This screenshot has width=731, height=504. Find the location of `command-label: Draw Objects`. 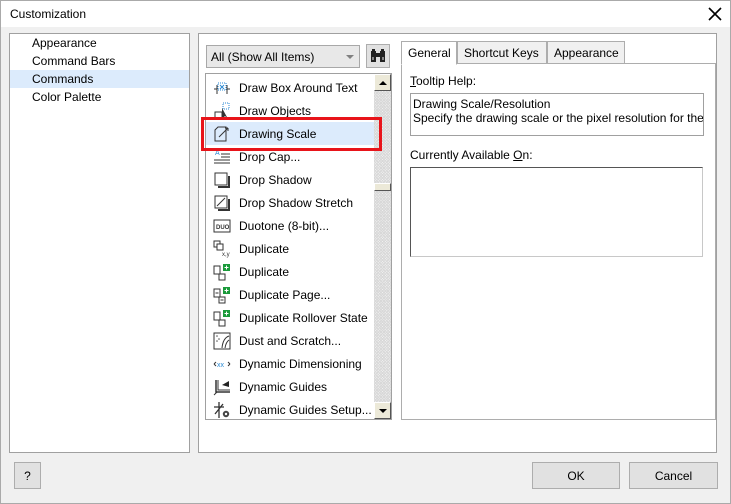

command-label: Draw Objects is located at coordinates (275, 110).